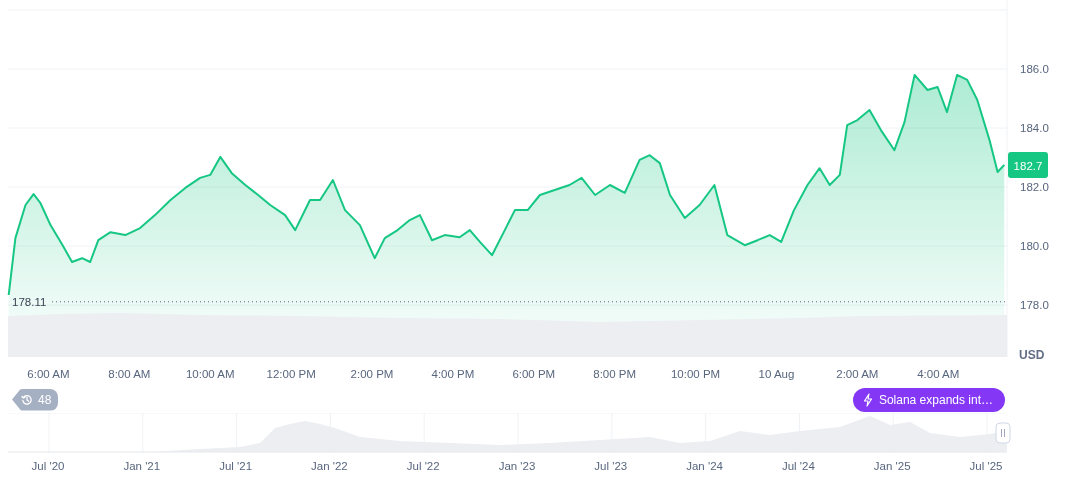 Image resolution: width=1072 pixels, height=477 pixels. I want to click on axis-label: 186.0, so click(1034, 69).